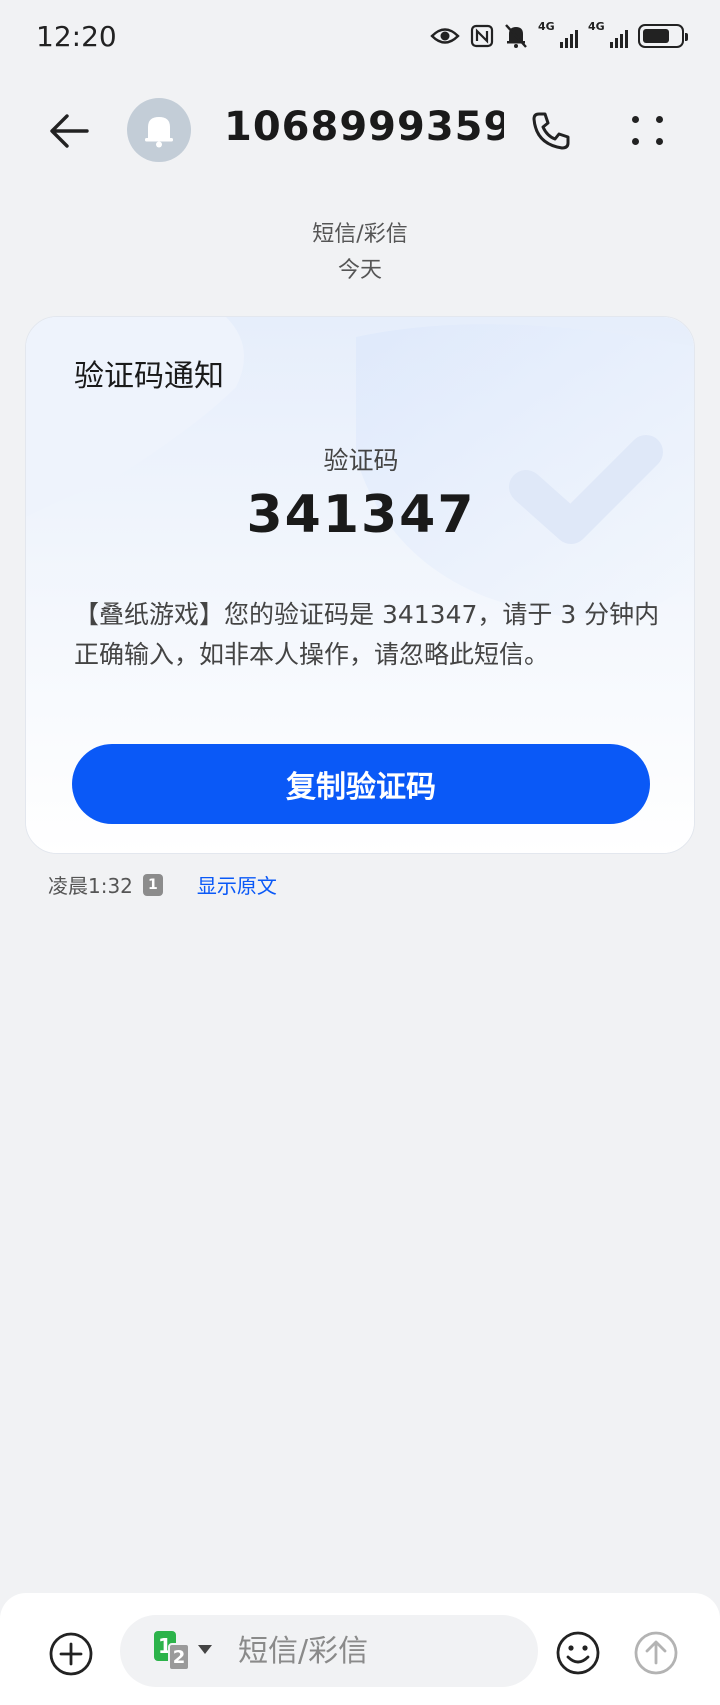 The height and width of the screenshot is (1705, 720). Describe the element at coordinates (76, 36) in the screenshot. I see `status-time: 12:20` at that location.